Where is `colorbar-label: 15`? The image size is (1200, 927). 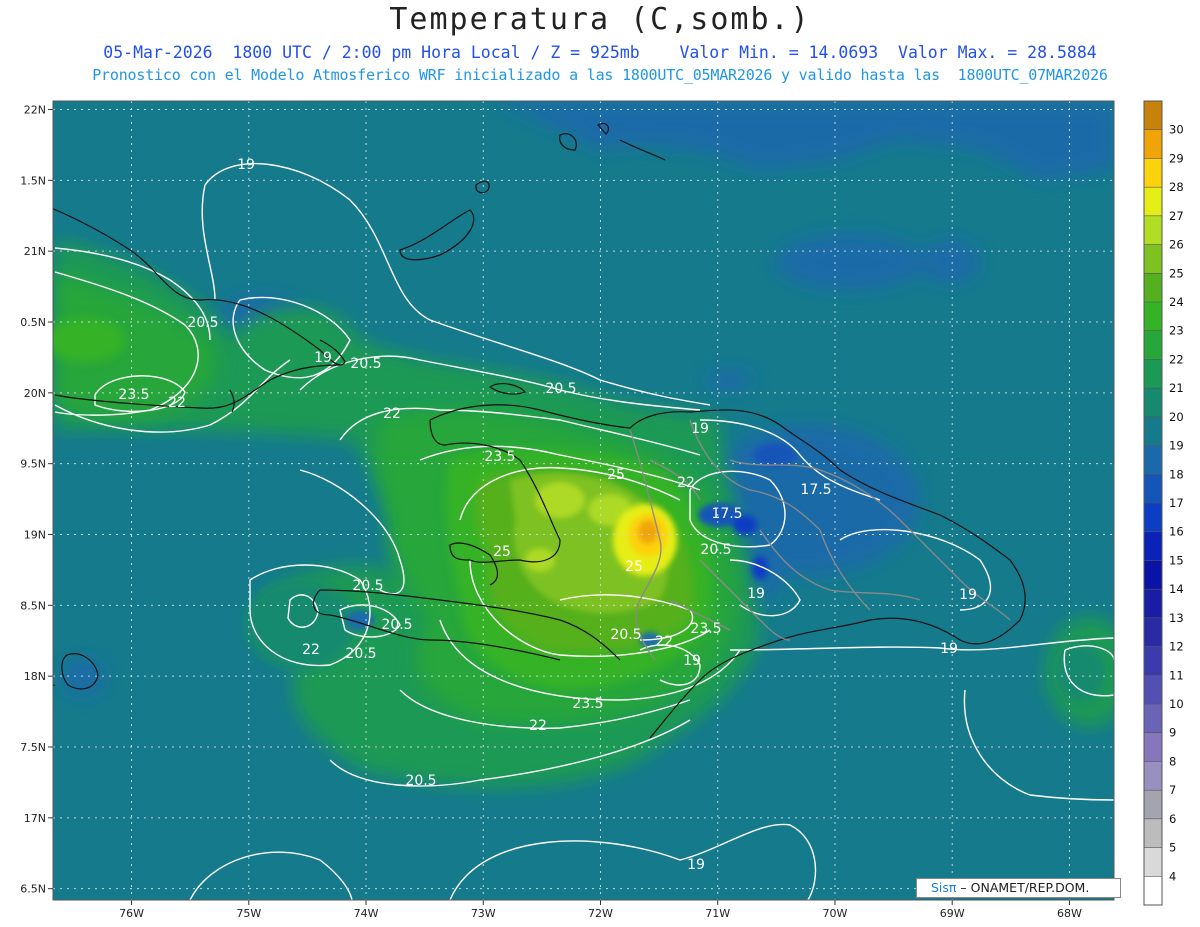 colorbar-label: 15 is located at coordinates (1176, 560).